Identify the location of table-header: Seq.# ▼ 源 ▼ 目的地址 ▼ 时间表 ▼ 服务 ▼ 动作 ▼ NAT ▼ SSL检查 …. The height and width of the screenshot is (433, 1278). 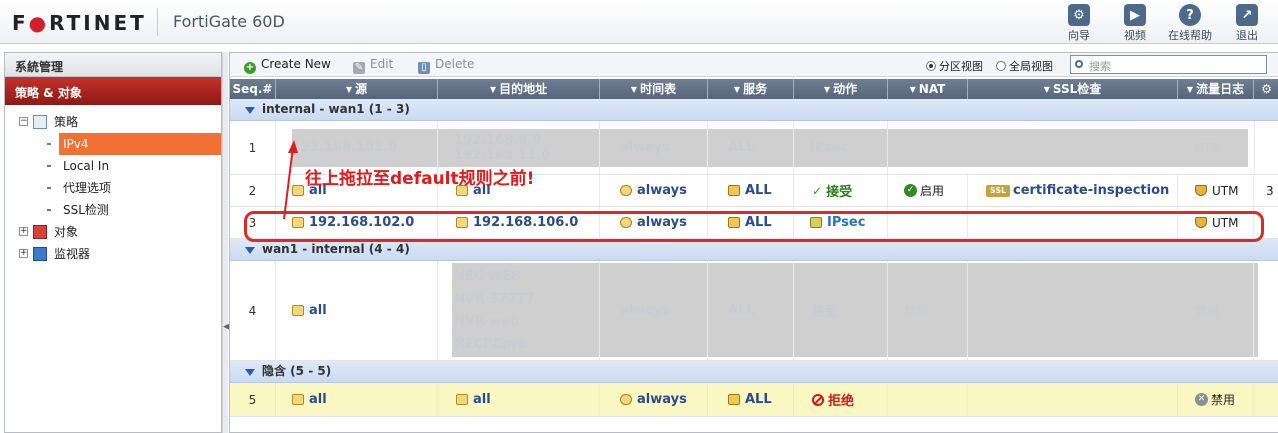
(754, 89).